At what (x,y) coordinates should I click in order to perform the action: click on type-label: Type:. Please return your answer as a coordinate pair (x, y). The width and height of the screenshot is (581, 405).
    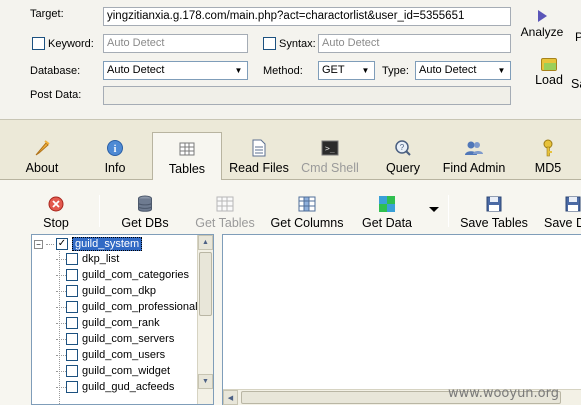
    Looking at the image, I should click on (395, 71).